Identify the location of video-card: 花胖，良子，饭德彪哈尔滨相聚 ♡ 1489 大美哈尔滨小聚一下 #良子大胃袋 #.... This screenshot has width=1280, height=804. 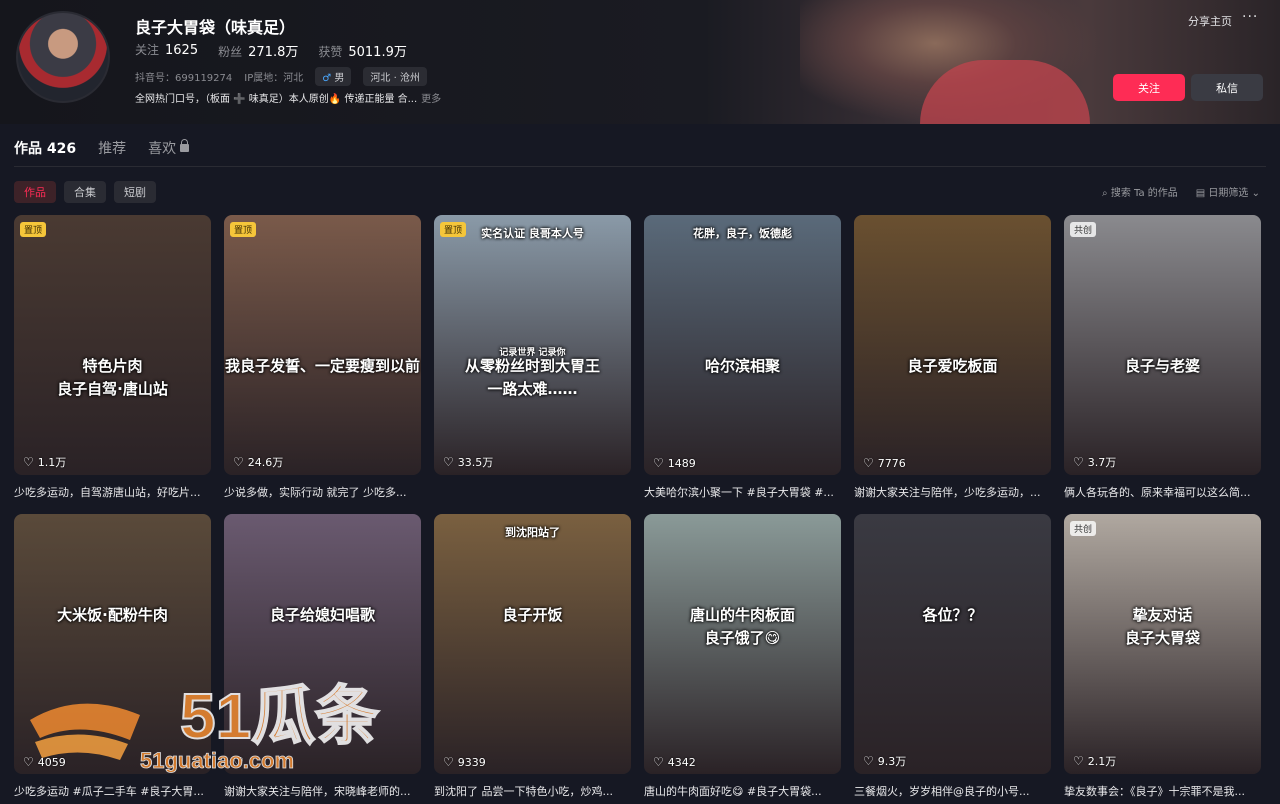
(742, 357).